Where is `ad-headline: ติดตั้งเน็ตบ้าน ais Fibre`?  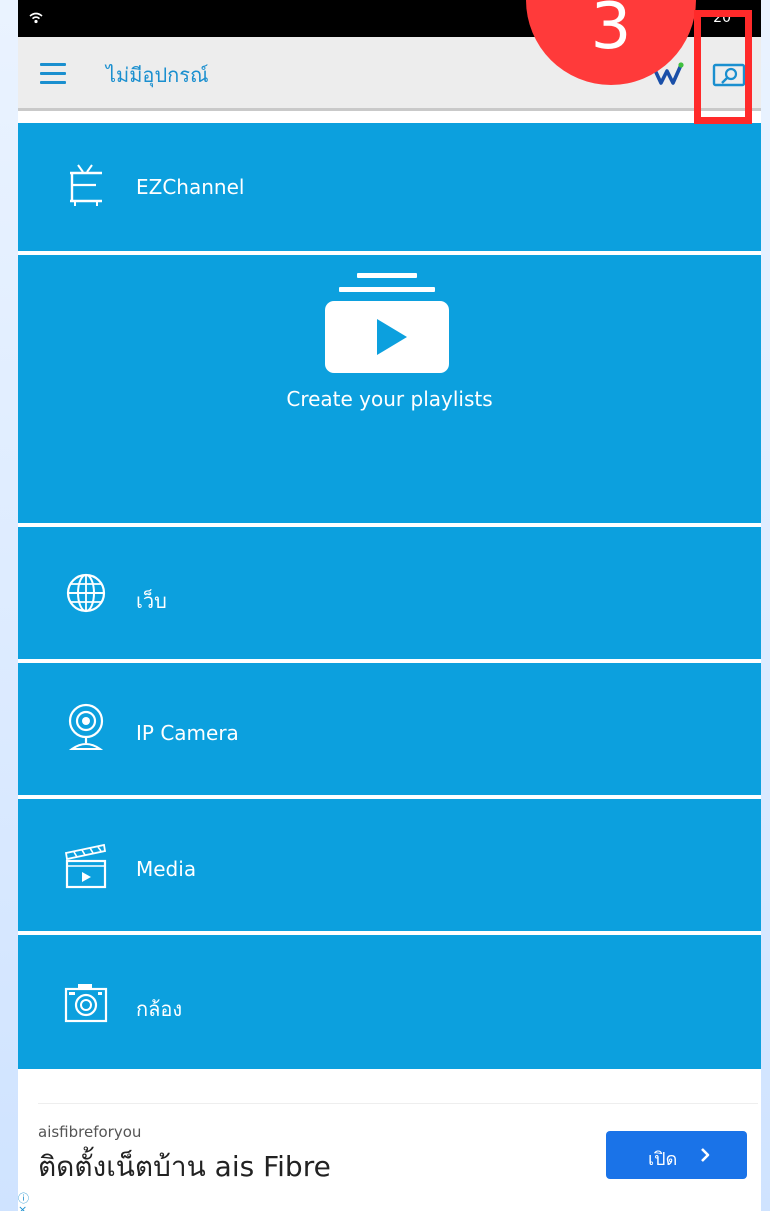
ad-headline: ติดตั้งเน็ตบ้าน ais Fibre is located at coordinates (184, 1166).